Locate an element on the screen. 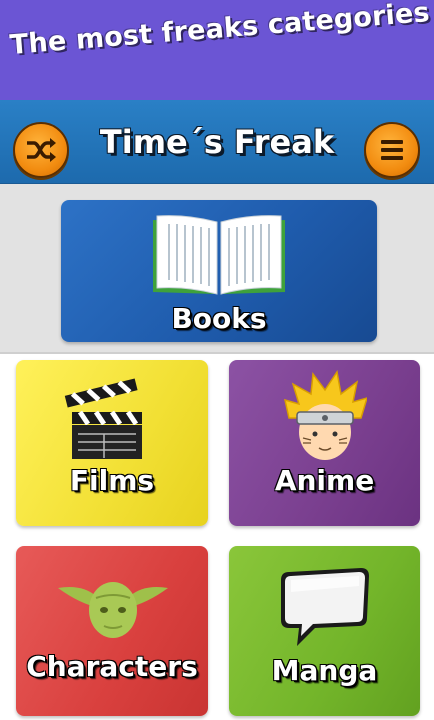  speech-bubble-icon is located at coordinates (325, 607).